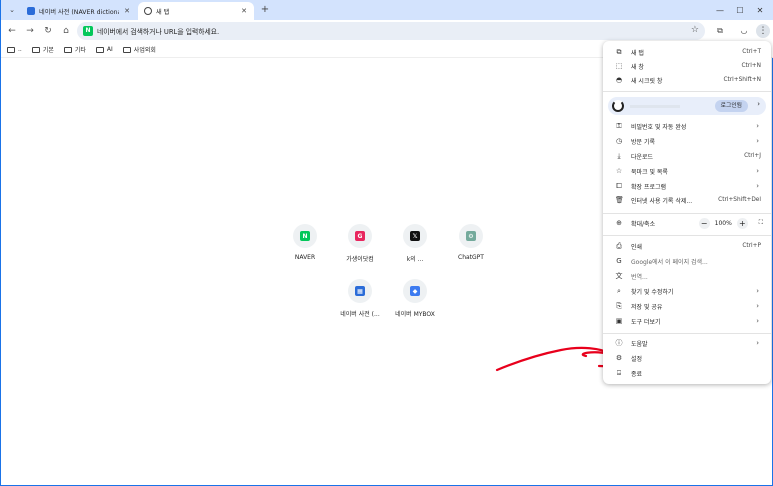  What do you see at coordinates (687, 106) in the screenshot?
I see `menu-profile: 로그인됨 ›` at bounding box center [687, 106].